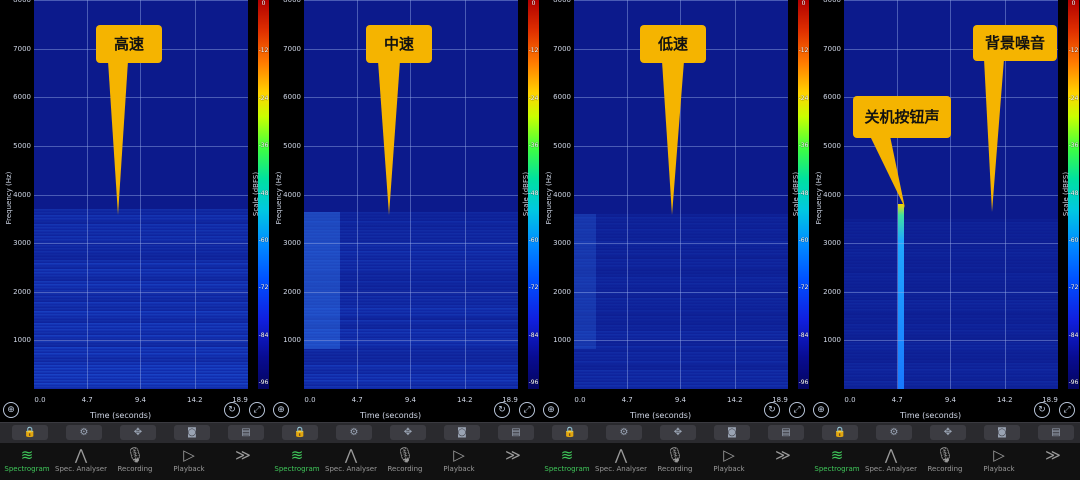 The image size is (1080, 480). I want to click on spectrogram-icon: ≋, so click(567, 455).